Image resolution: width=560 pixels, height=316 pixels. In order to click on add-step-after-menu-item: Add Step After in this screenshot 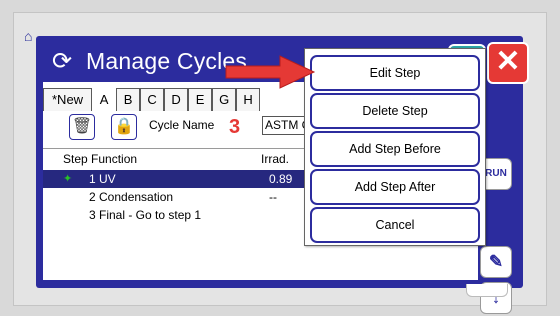, I will do `click(395, 187)`.